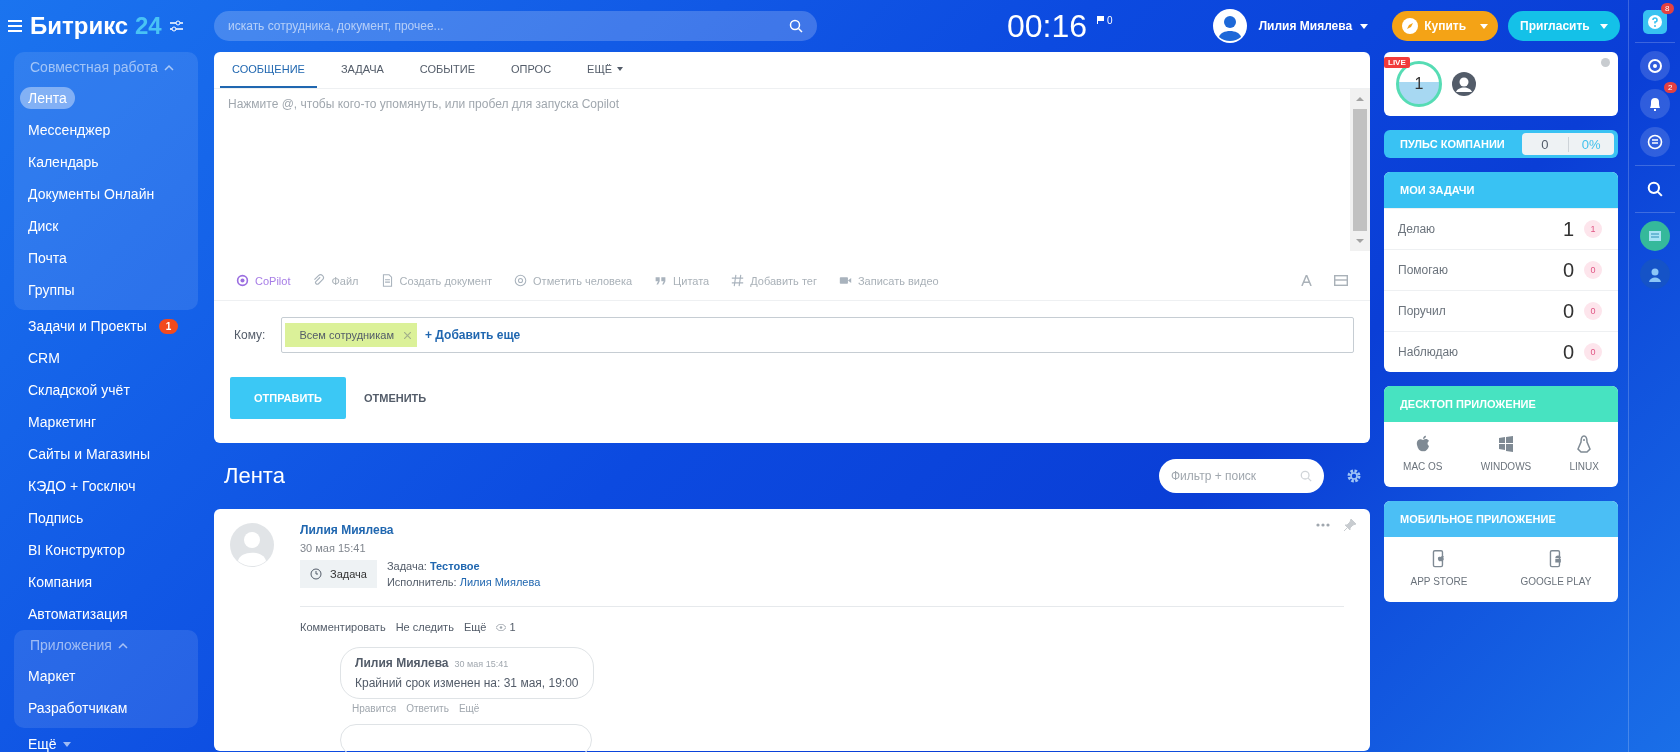 Image resolution: width=1680 pixels, height=752 pixels. I want to click on task-row-label: Помогаю, so click(1480, 270).